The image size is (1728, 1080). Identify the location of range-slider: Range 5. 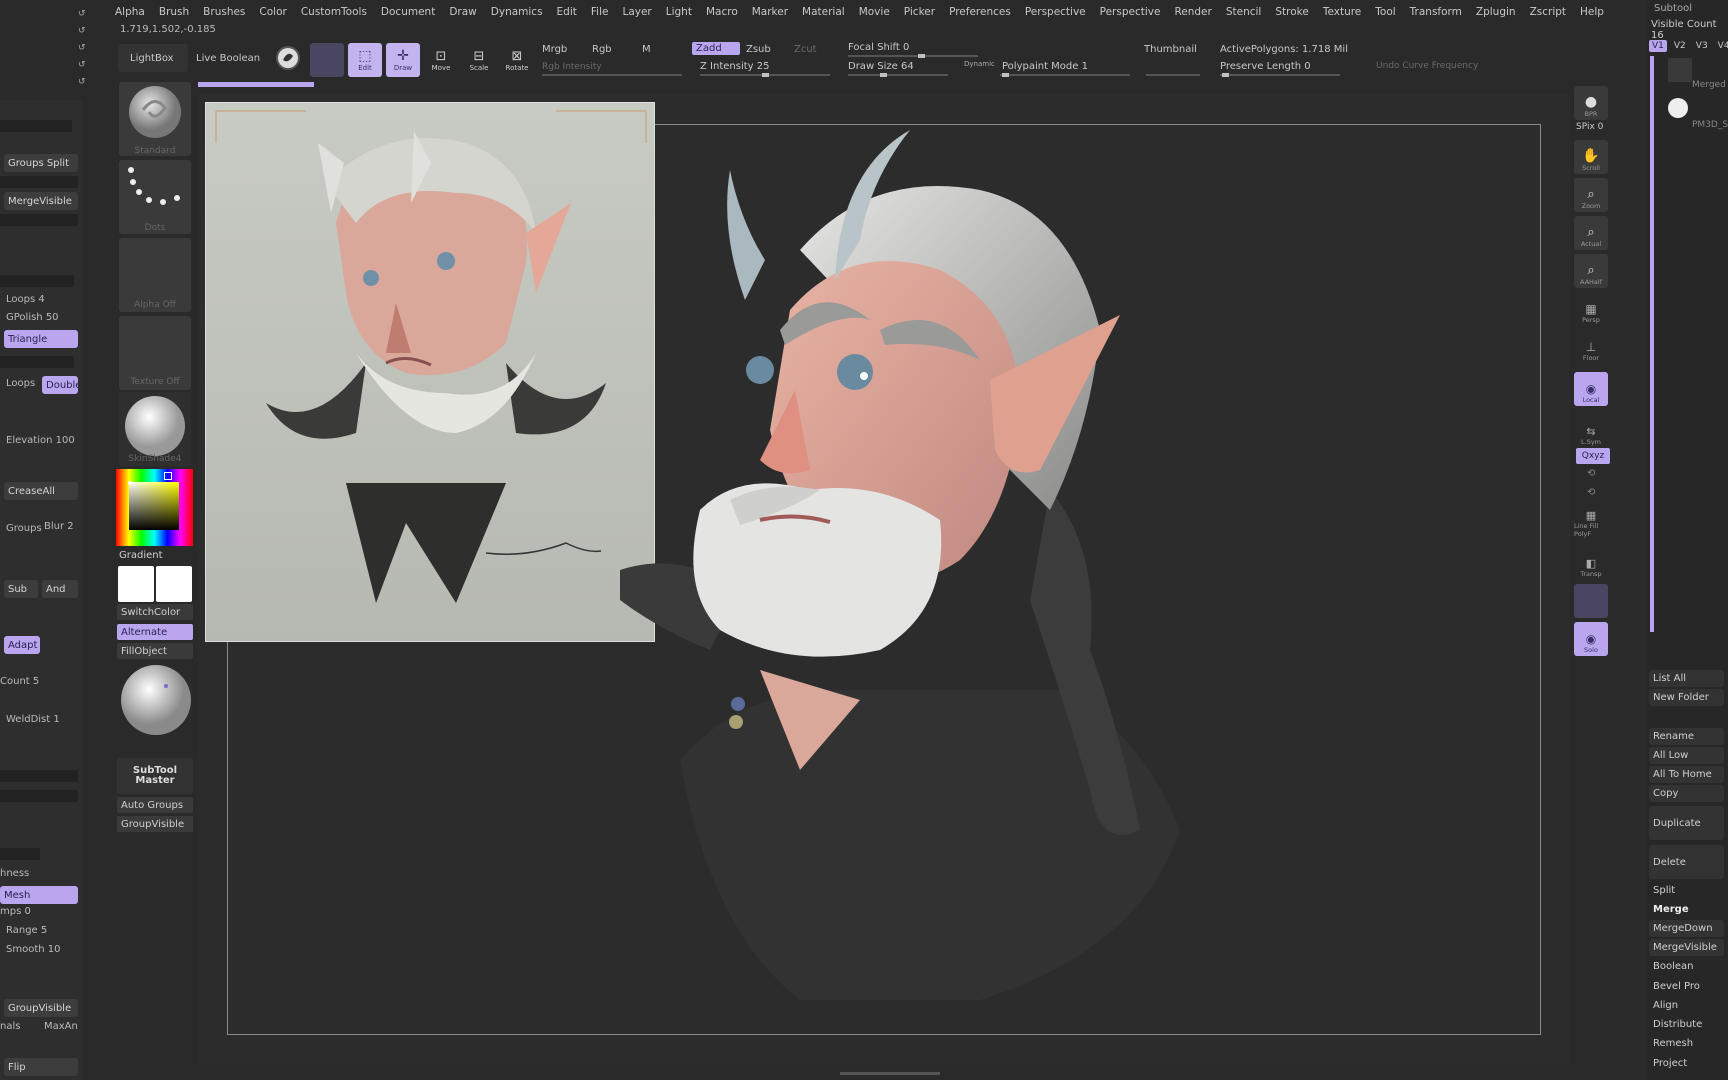
(26, 930).